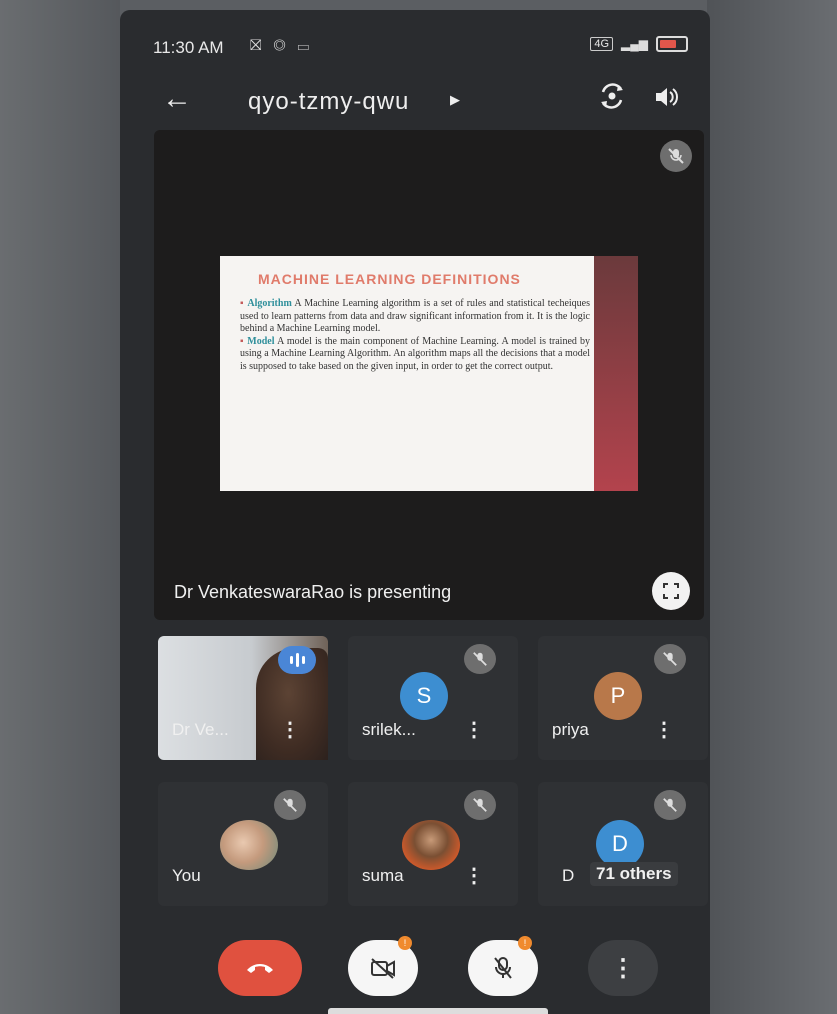  Describe the element at coordinates (186, 875) in the screenshot. I see `participant-name: You` at that location.